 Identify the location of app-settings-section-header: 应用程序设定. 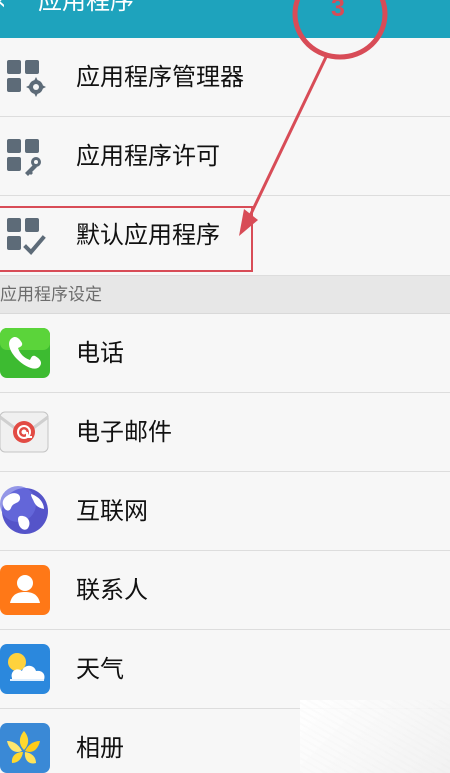
(225, 295).